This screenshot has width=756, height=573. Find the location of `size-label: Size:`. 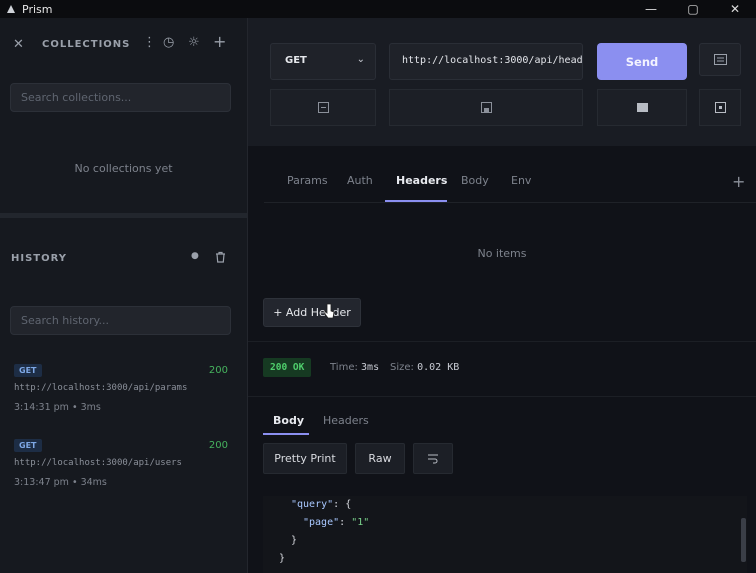

size-label: Size: is located at coordinates (402, 367).